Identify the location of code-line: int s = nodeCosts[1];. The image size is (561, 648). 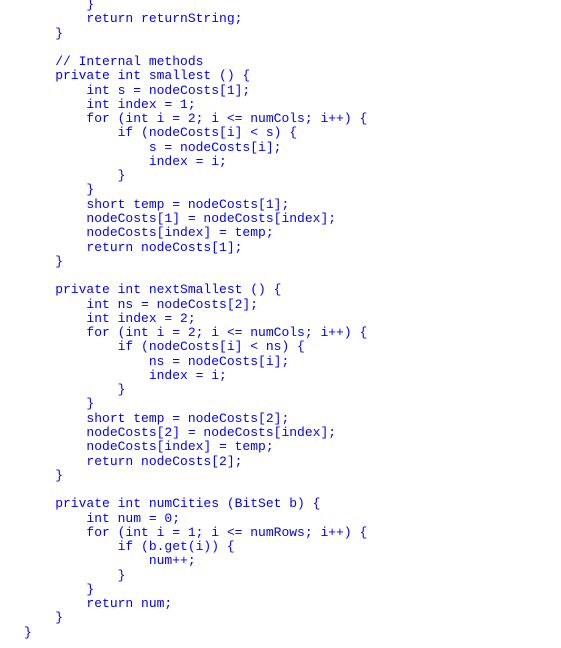
(137, 90).